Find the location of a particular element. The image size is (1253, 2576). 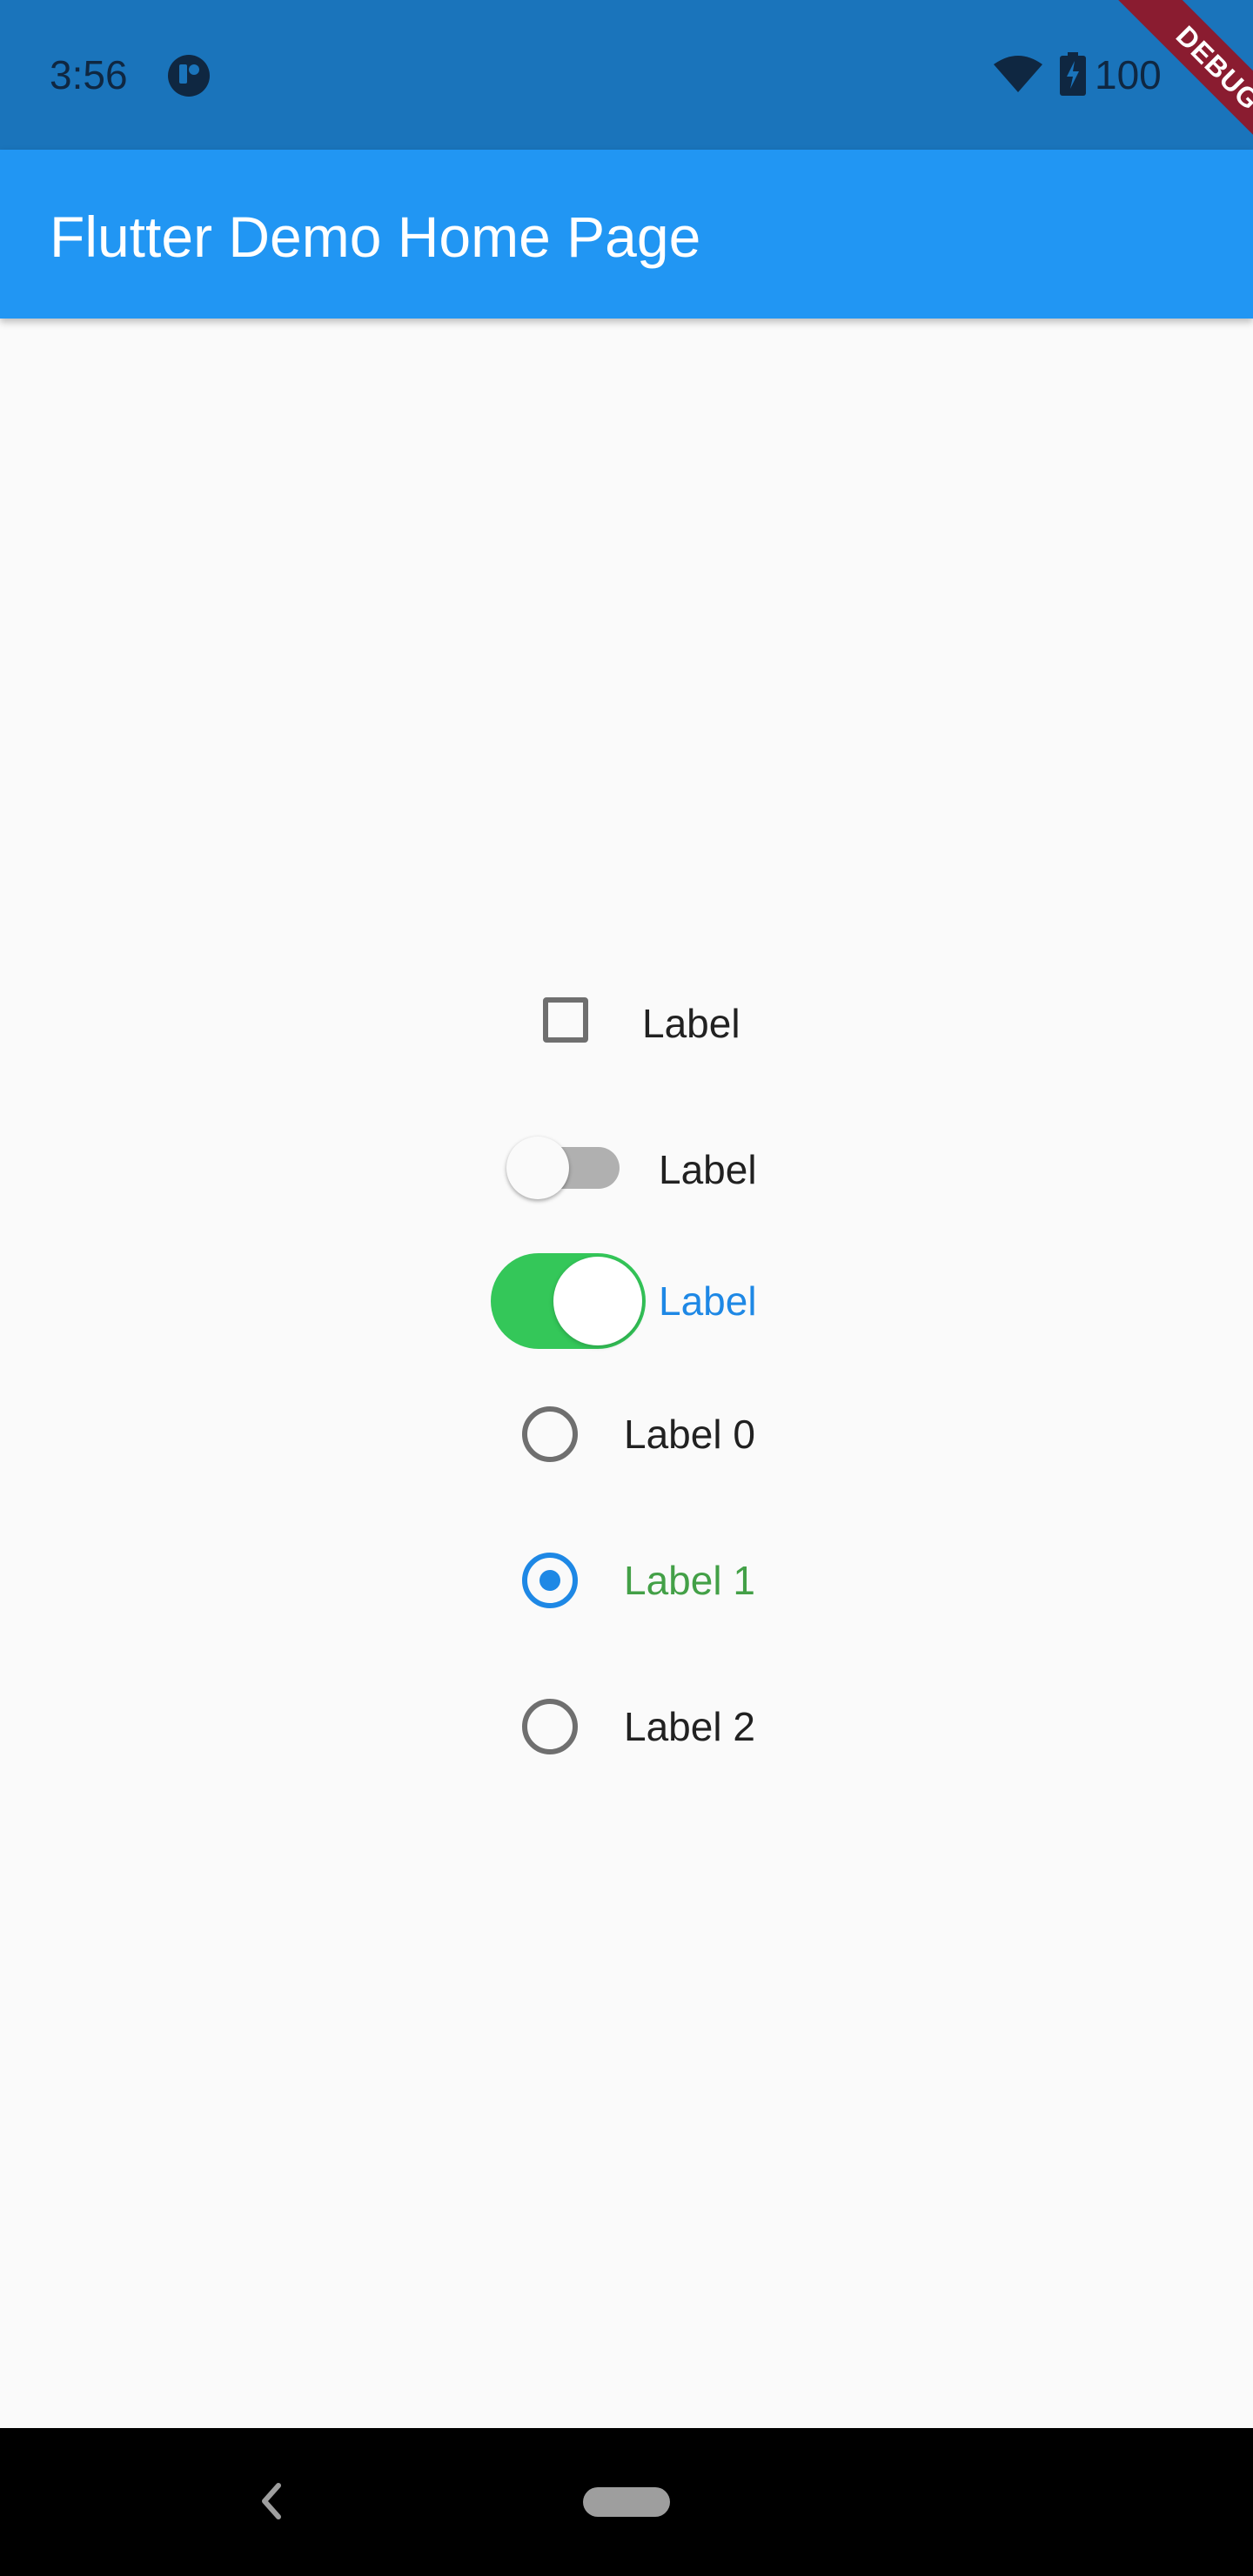

cupertino-switch-label: Label is located at coordinates (708, 1301).